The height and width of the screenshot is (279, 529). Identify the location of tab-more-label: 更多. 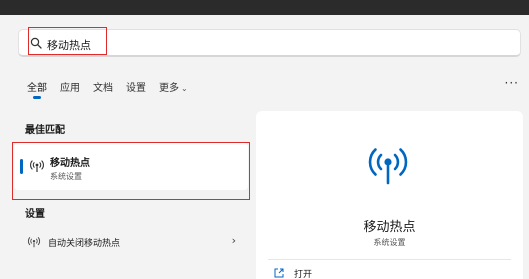
(169, 88).